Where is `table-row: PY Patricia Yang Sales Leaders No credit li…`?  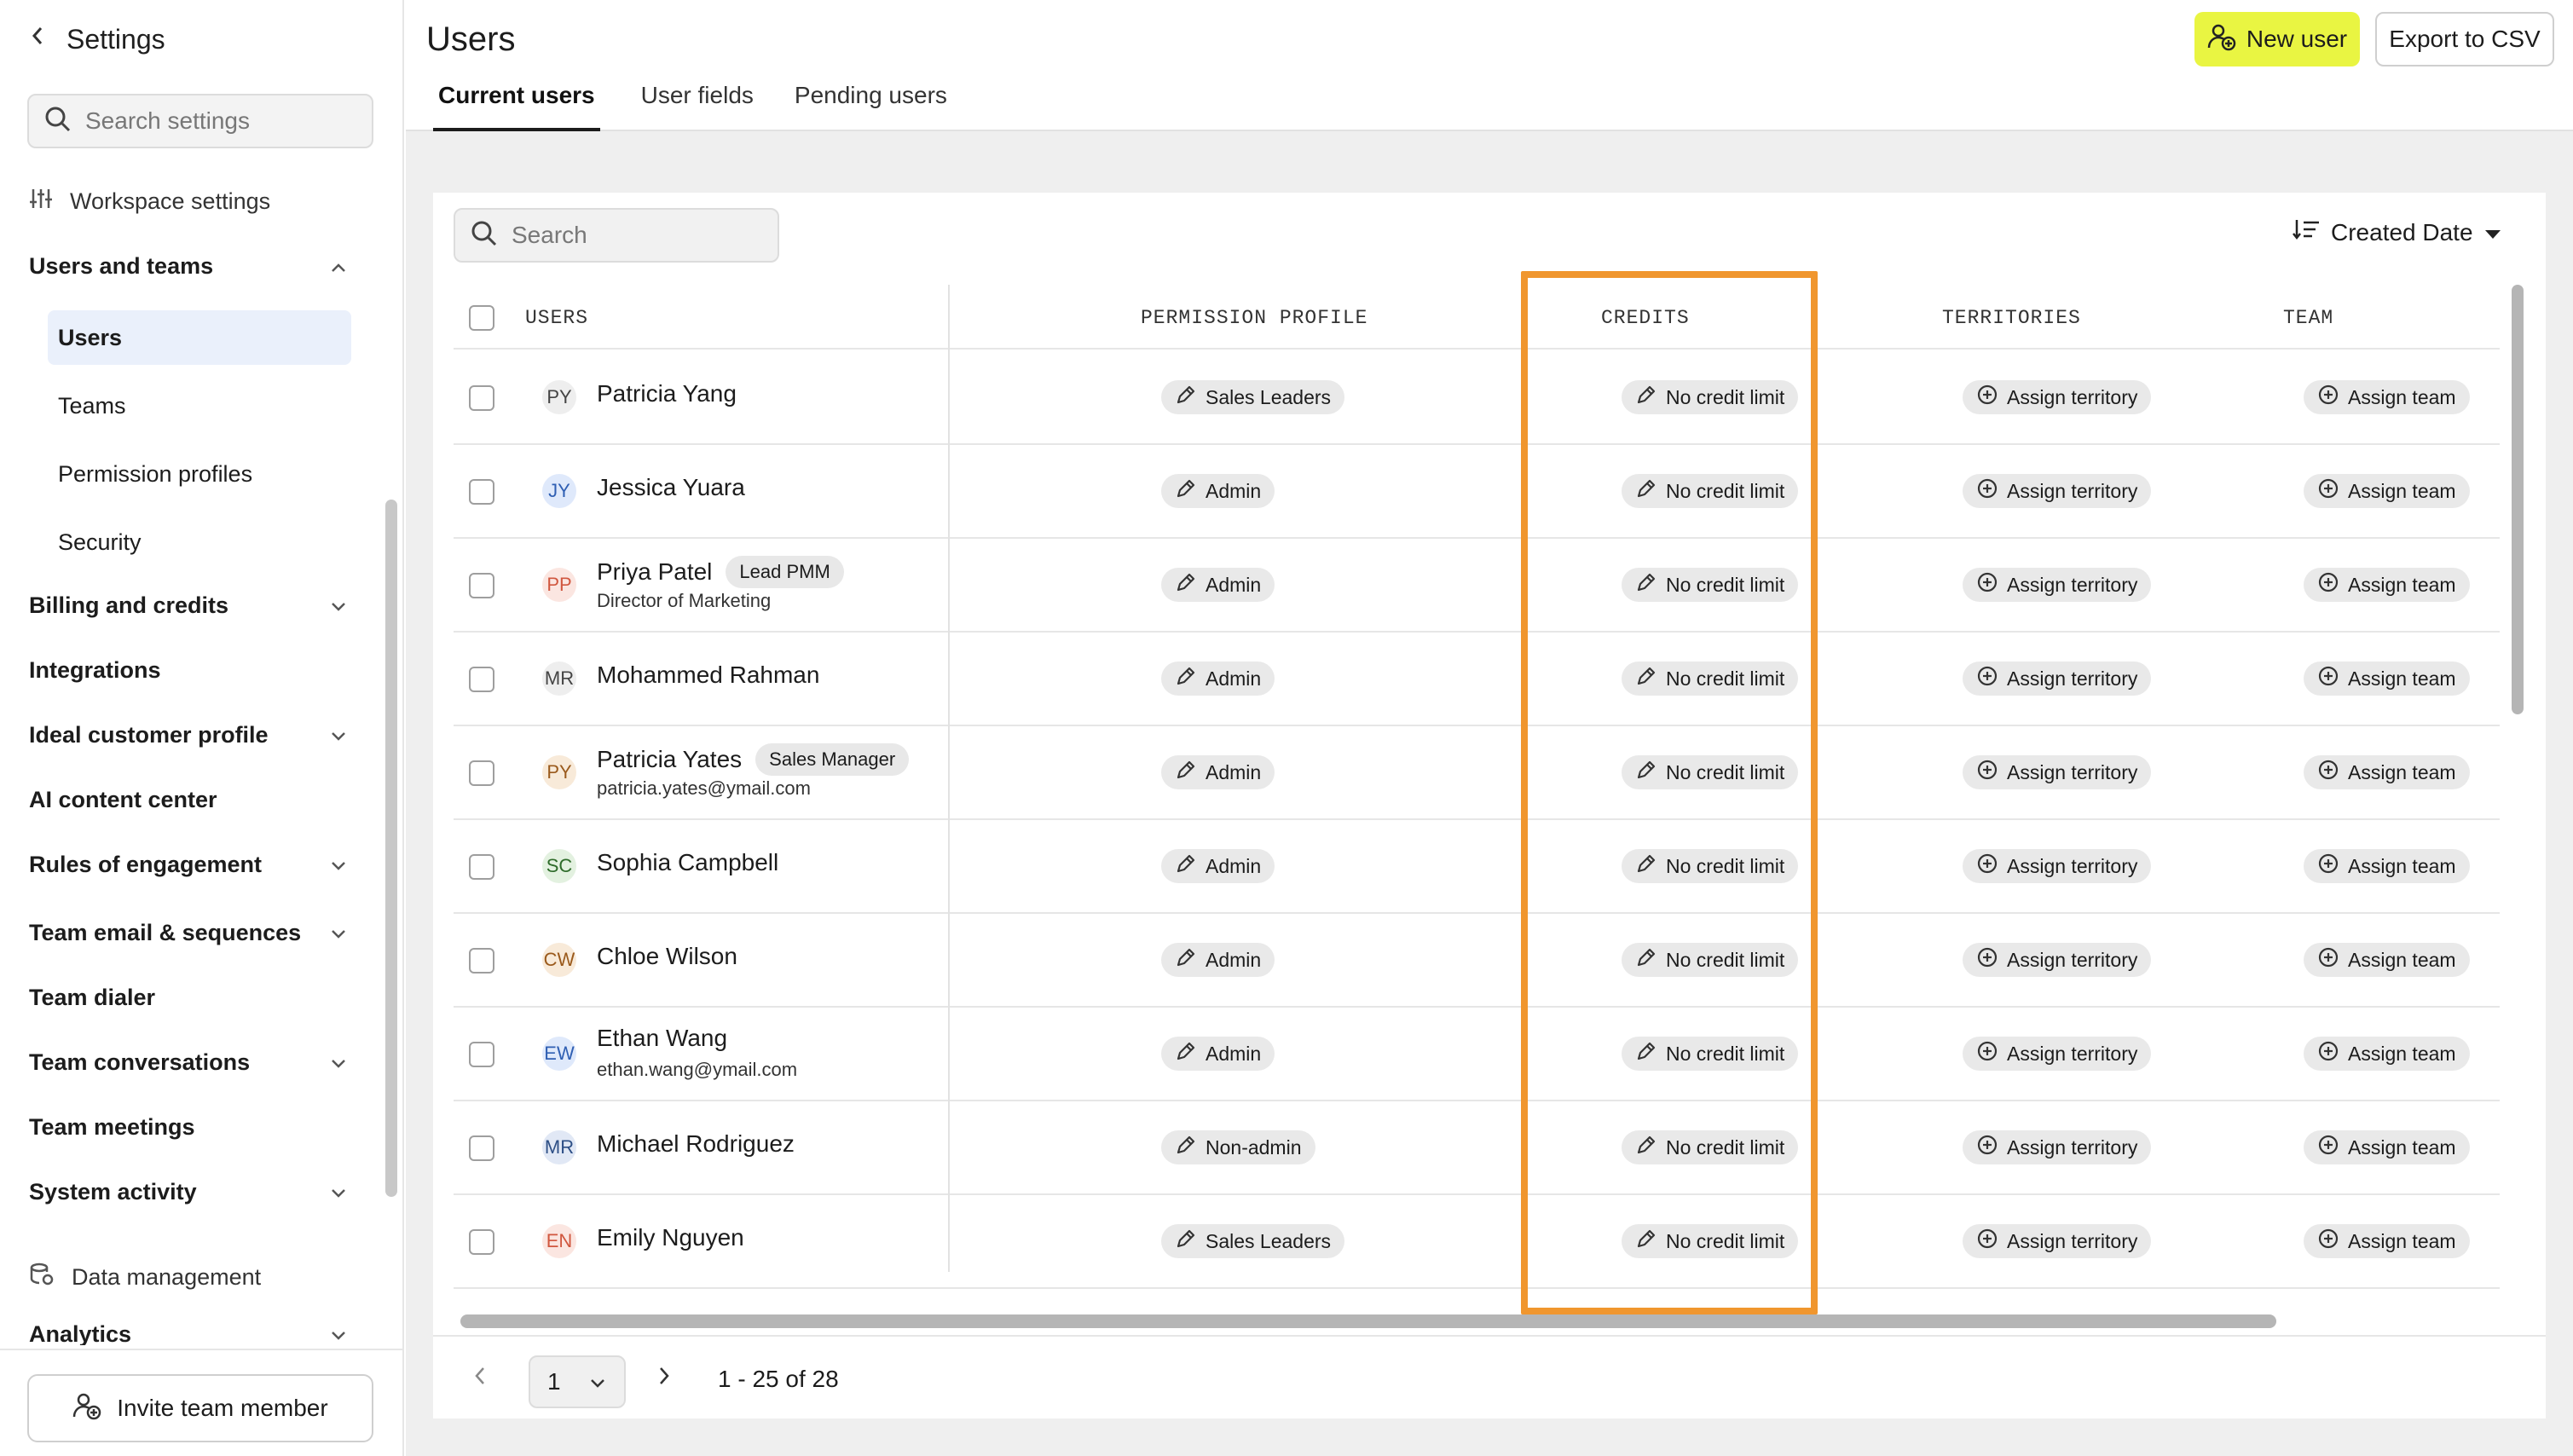 table-row: PY Patricia Yang Sales Leaders No credit li… is located at coordinates (1477, 398).